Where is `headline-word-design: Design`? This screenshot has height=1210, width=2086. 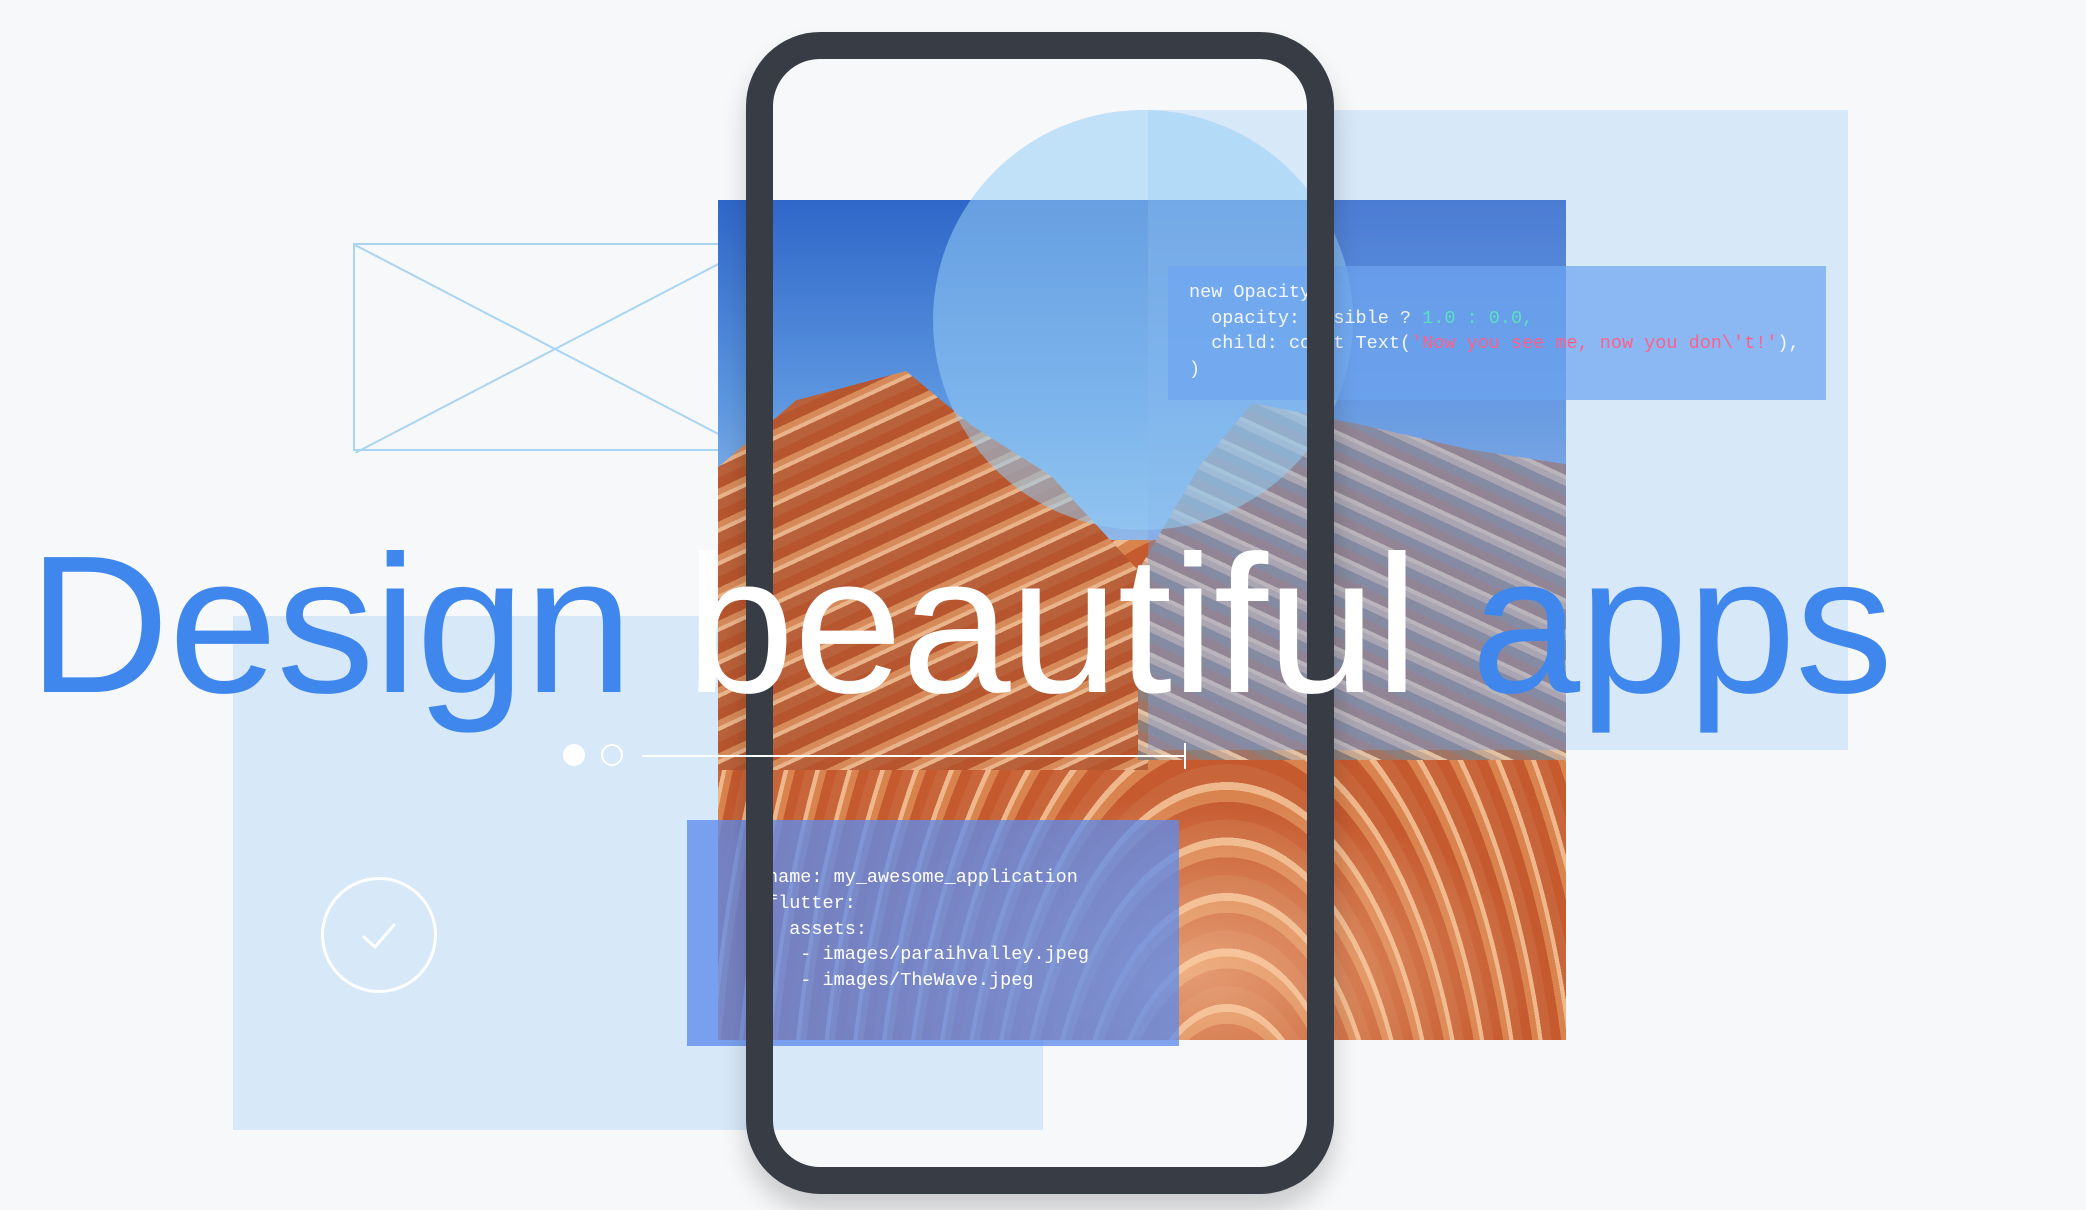
headline-word-design: Design is located at coordinates (330, 624).